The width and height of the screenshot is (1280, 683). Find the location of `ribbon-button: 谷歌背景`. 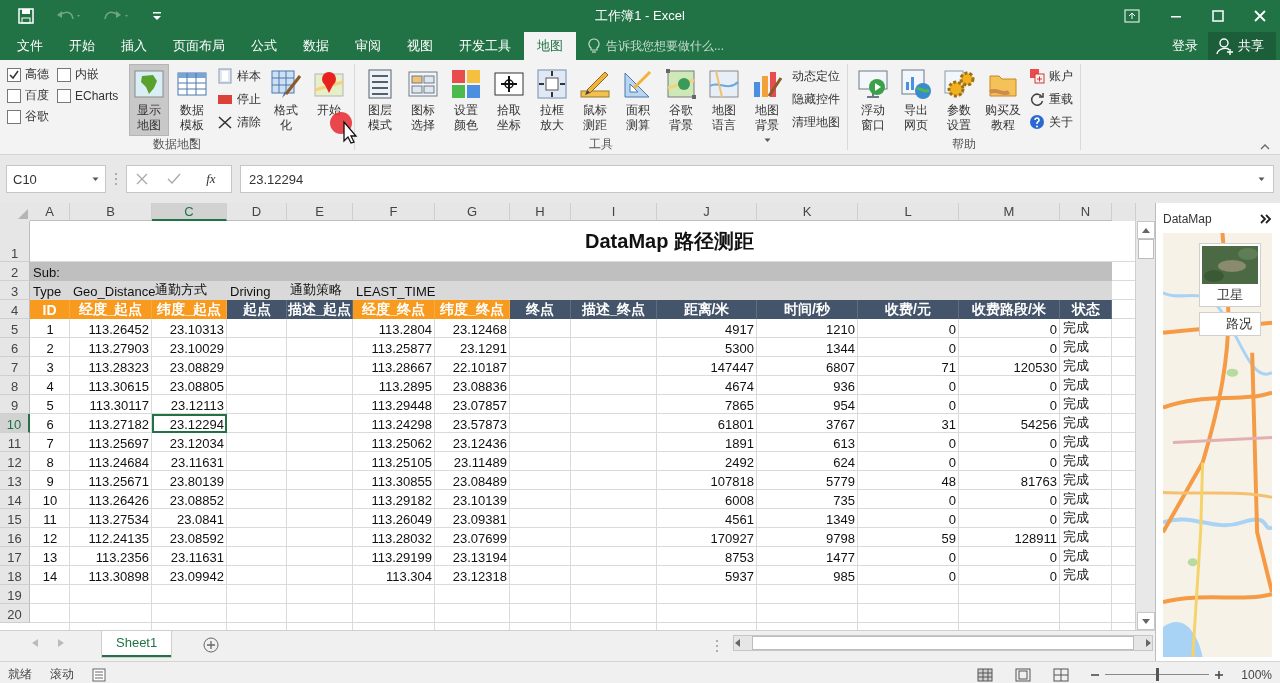

ribbon-button: 谷歌背景 is located at coordinates (681, 100).